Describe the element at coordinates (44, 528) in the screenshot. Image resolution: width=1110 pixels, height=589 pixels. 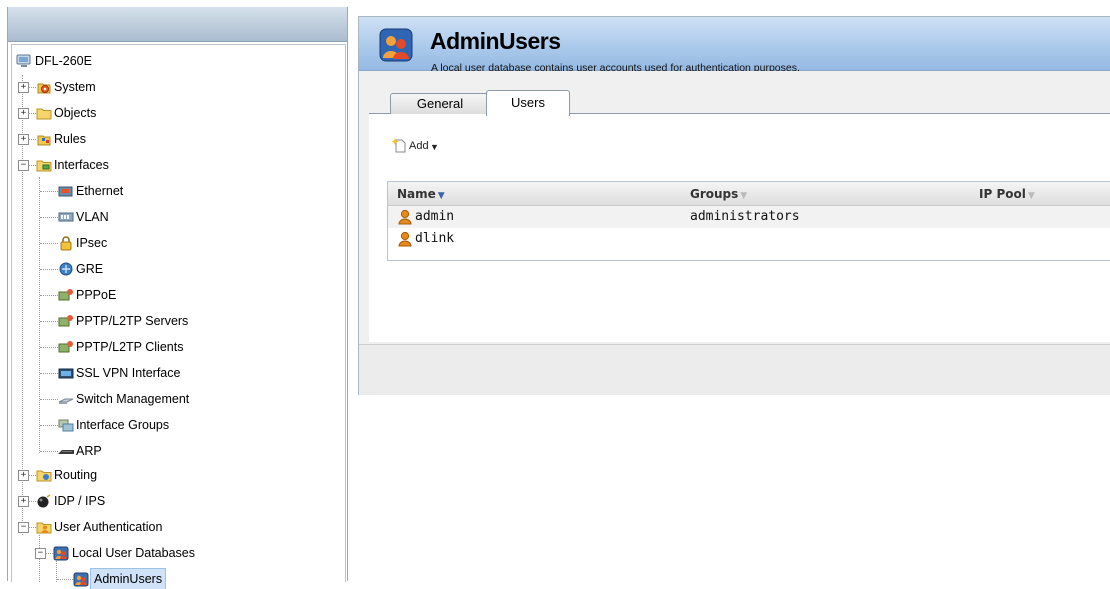
I see `user-auth-icon` at that location.